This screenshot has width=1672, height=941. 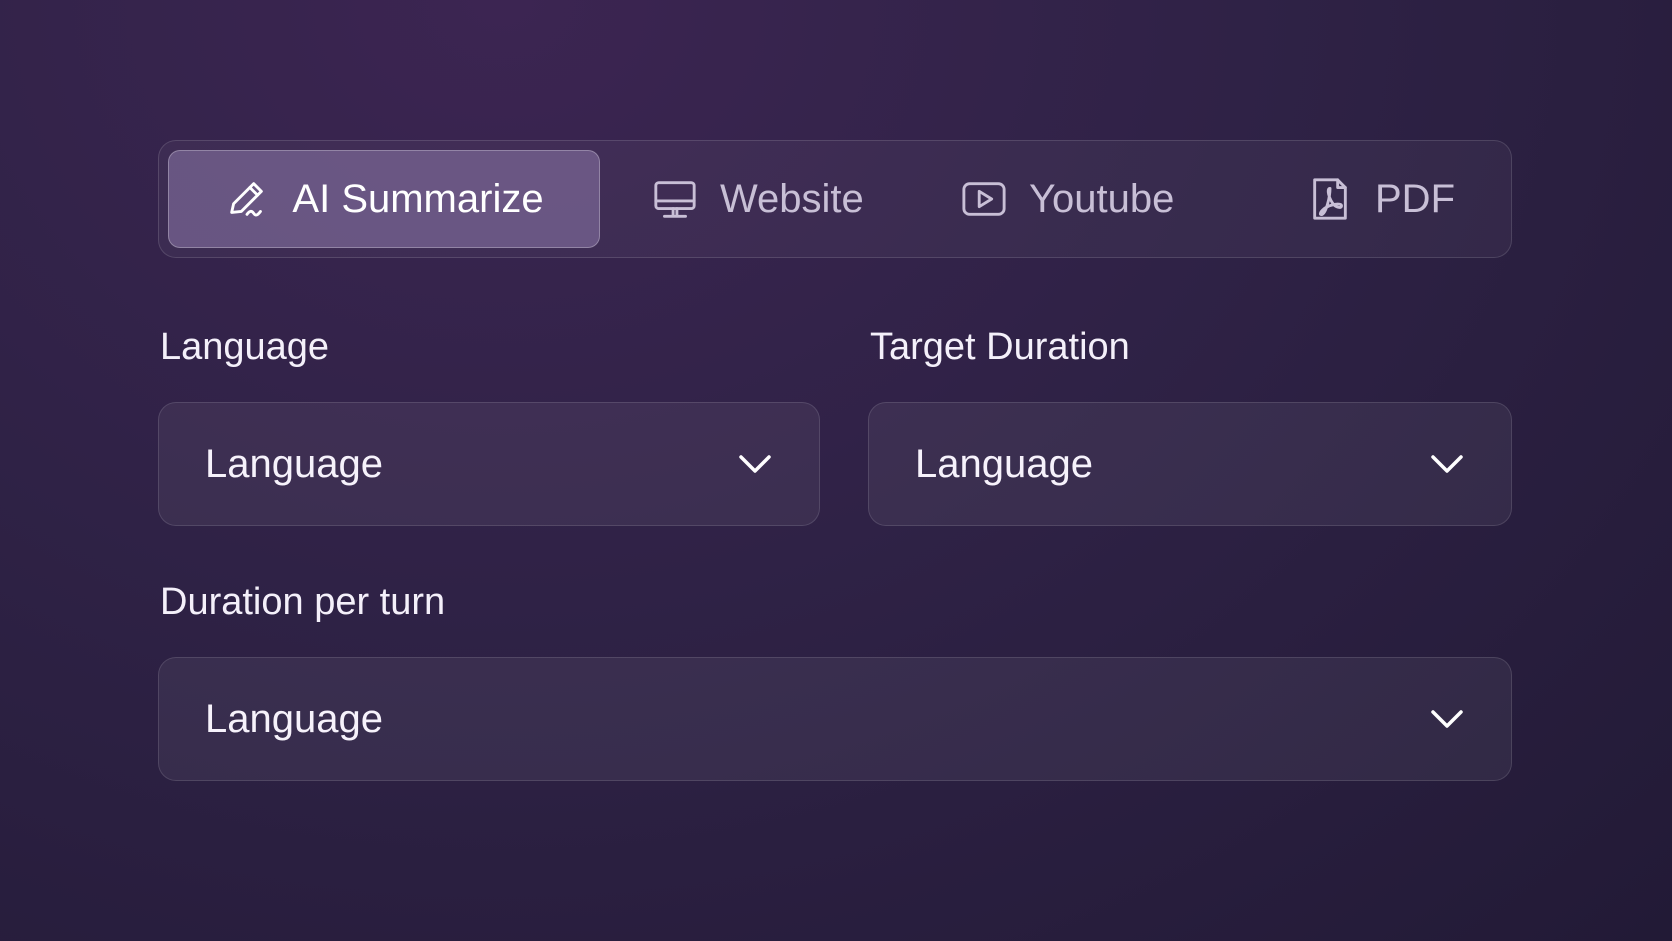 I want to click on duration-per-turn-label: Duration per turn, so click(x=303, y=602).